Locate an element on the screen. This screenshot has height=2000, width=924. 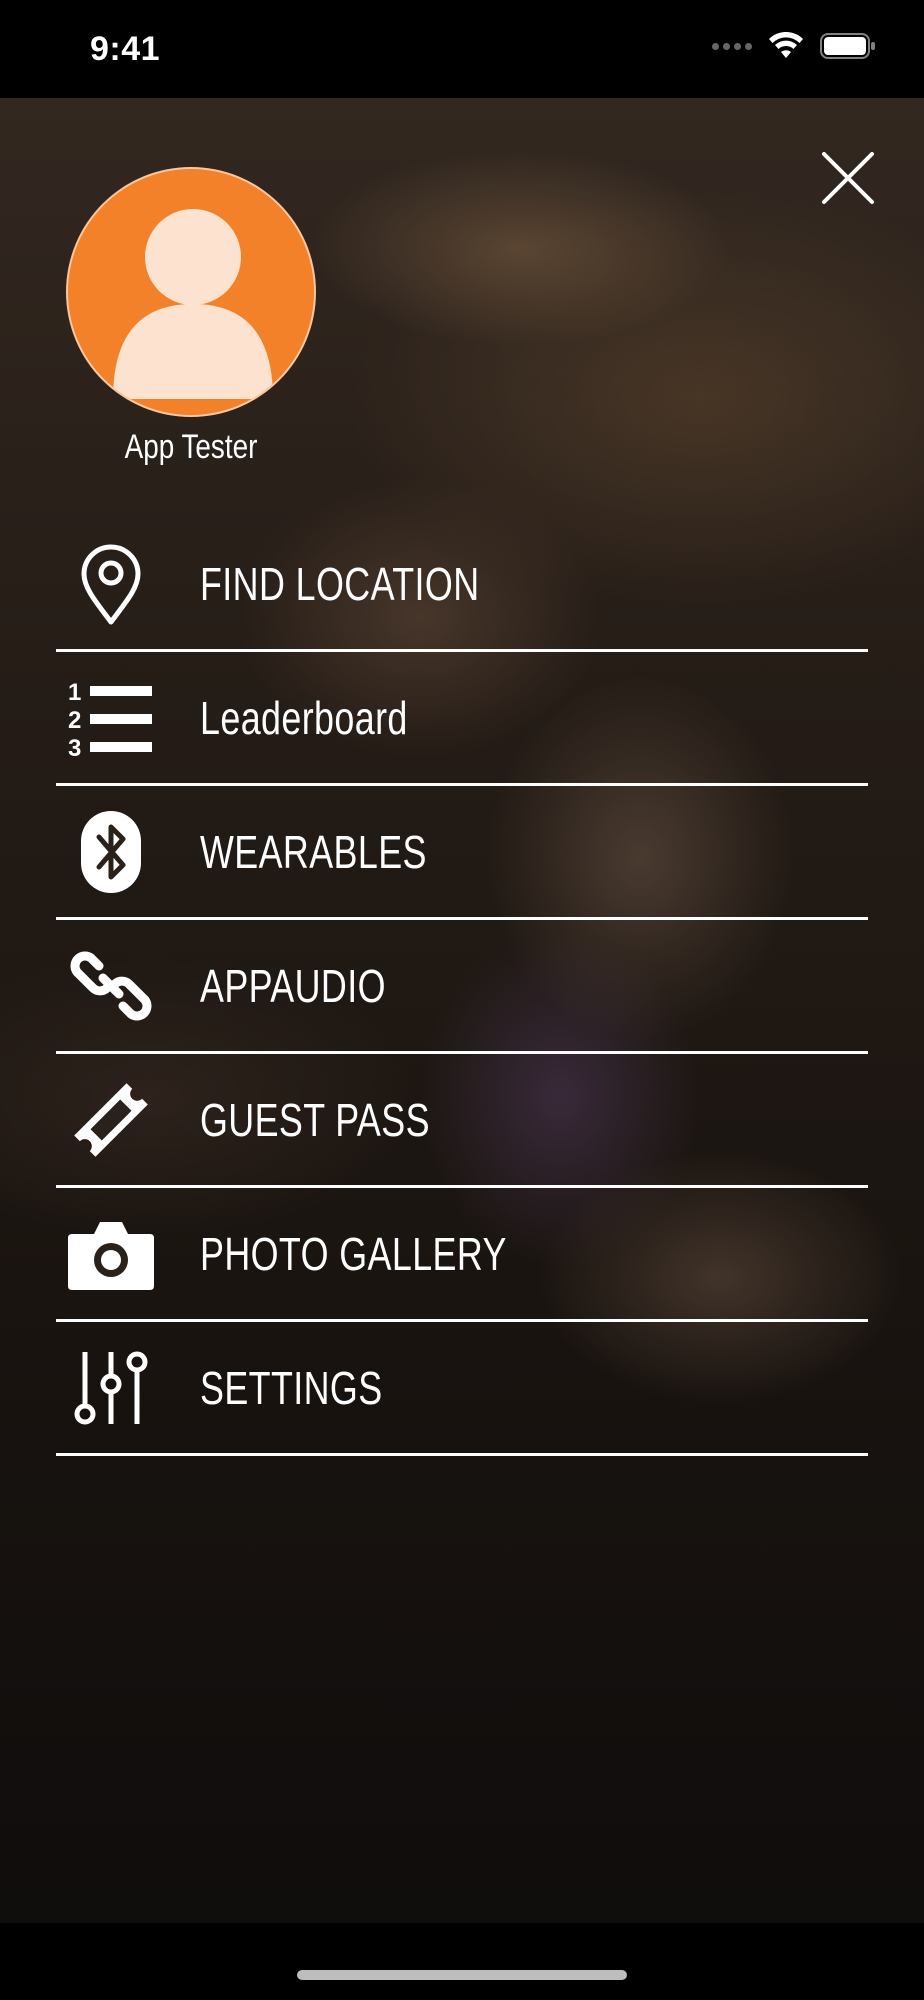
menu-item-label: SETTINGS is located at coordinates (291, 1387).